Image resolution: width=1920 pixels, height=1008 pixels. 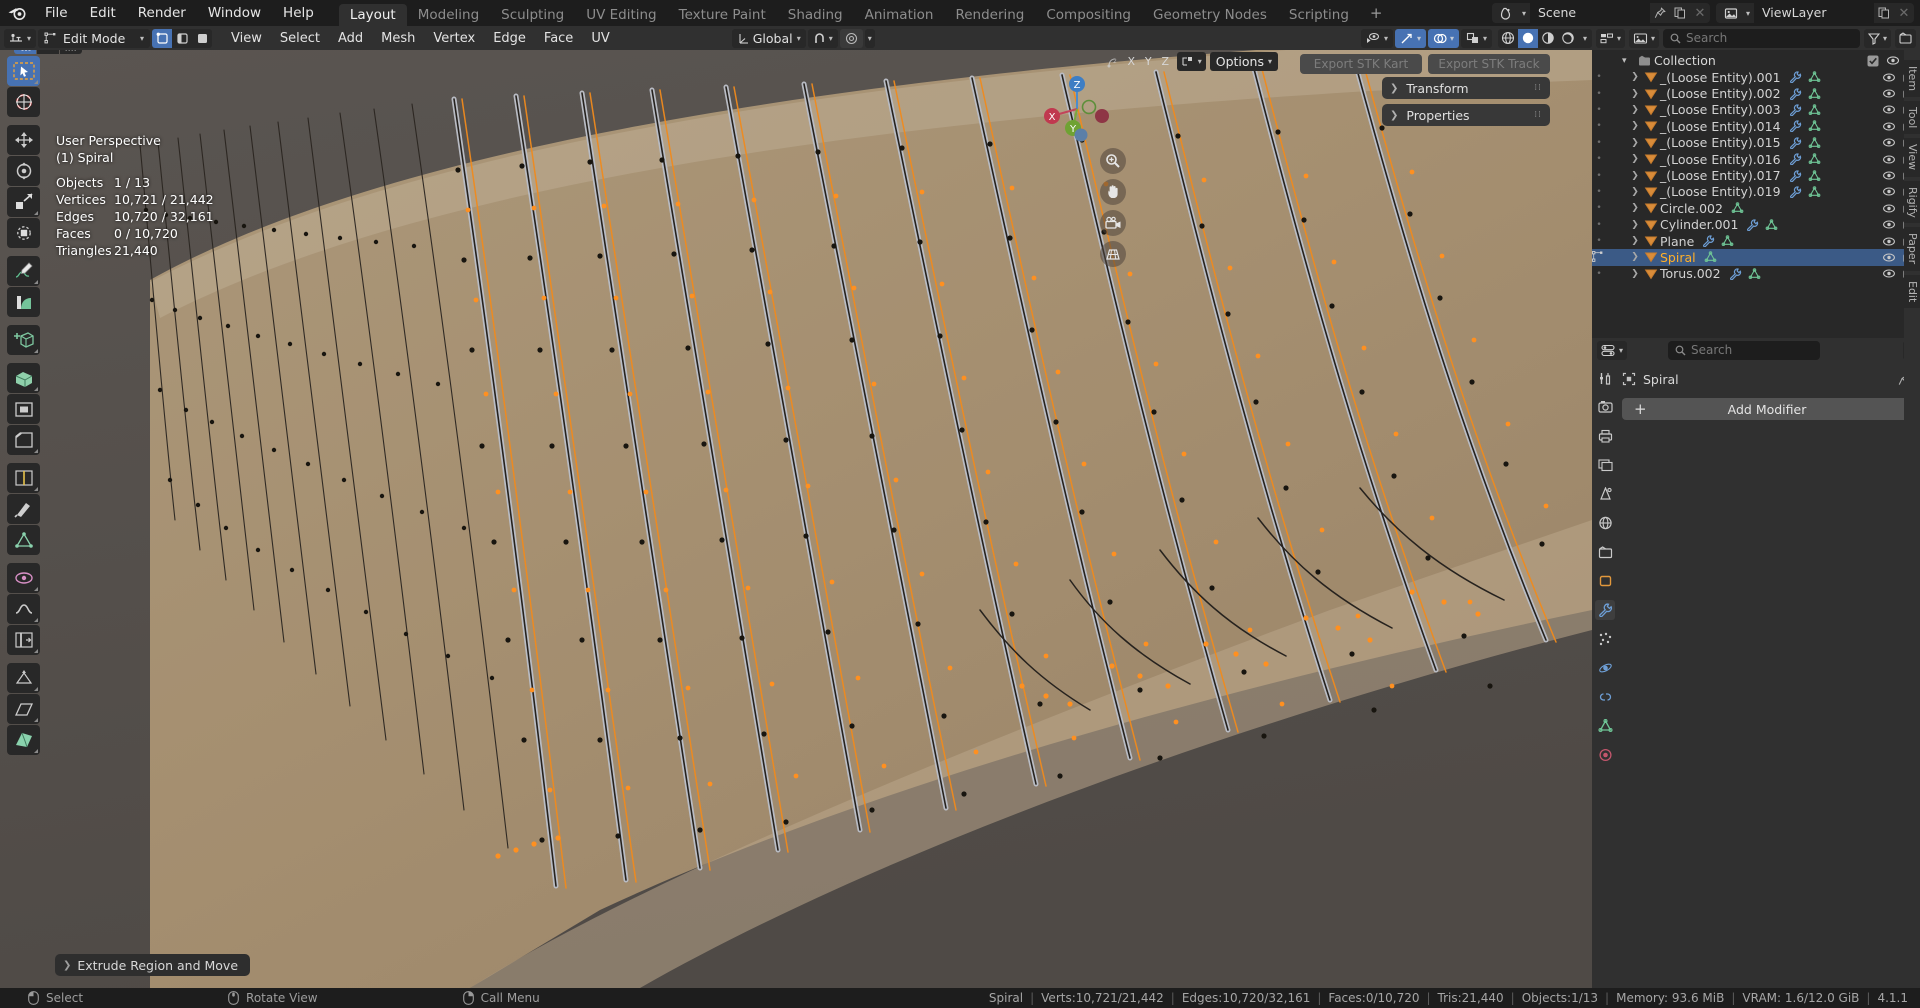 I want to click on move-tool, so click(x=23, y=140).